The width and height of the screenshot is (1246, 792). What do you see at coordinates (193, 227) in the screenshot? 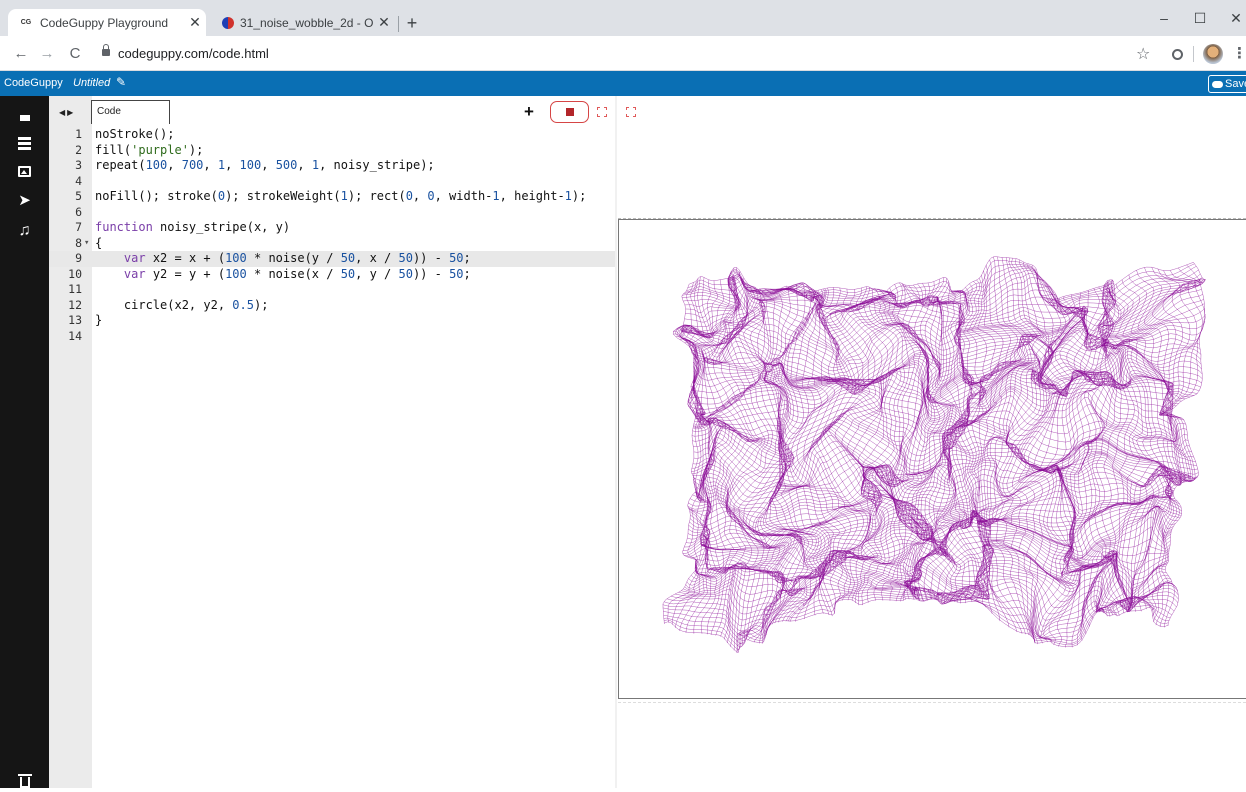
I see `code-text: function noisy_stripe(x, y)` at bounding box center [193, 227].